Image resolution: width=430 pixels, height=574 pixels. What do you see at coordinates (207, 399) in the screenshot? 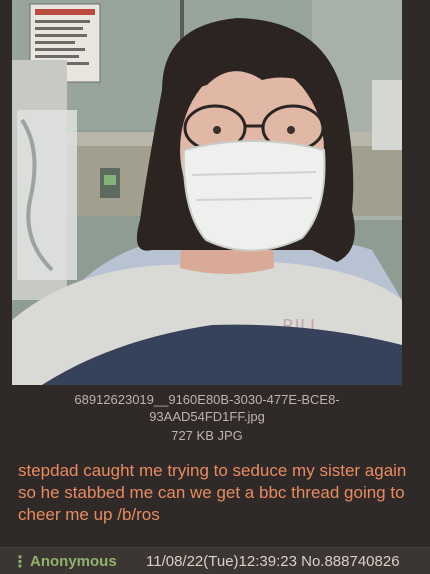
I see `file-name-line-1: 68912623019__9160E80B-3030-477E-BCE8-` at bounding box center [207, 399].